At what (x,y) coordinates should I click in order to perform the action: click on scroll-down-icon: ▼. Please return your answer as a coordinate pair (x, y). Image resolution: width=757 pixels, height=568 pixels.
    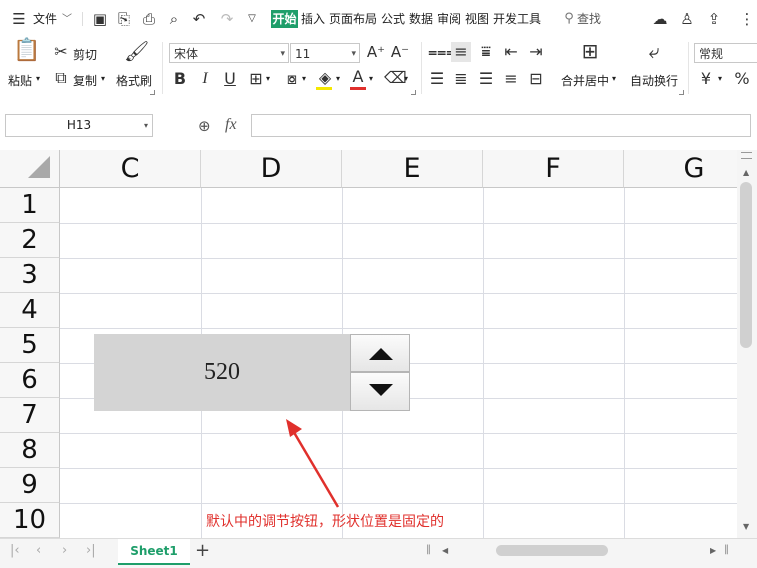
    Looking at the image, I should click on (746, 526).